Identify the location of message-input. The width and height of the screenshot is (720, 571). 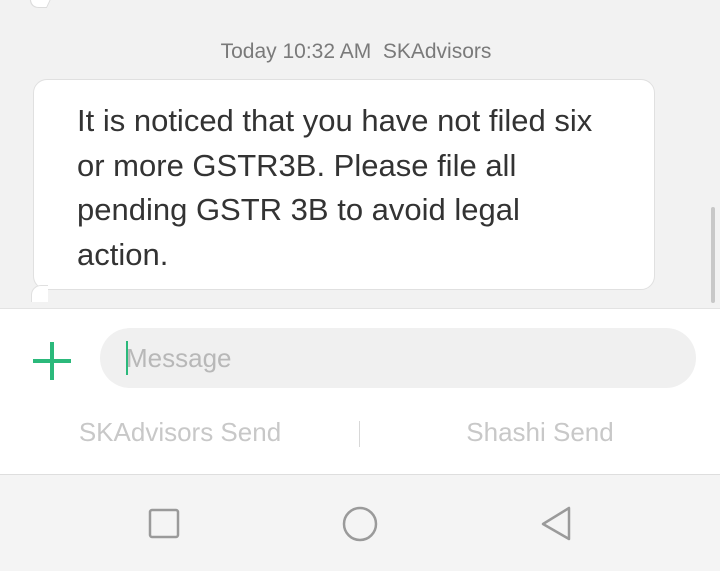
(398, 358).